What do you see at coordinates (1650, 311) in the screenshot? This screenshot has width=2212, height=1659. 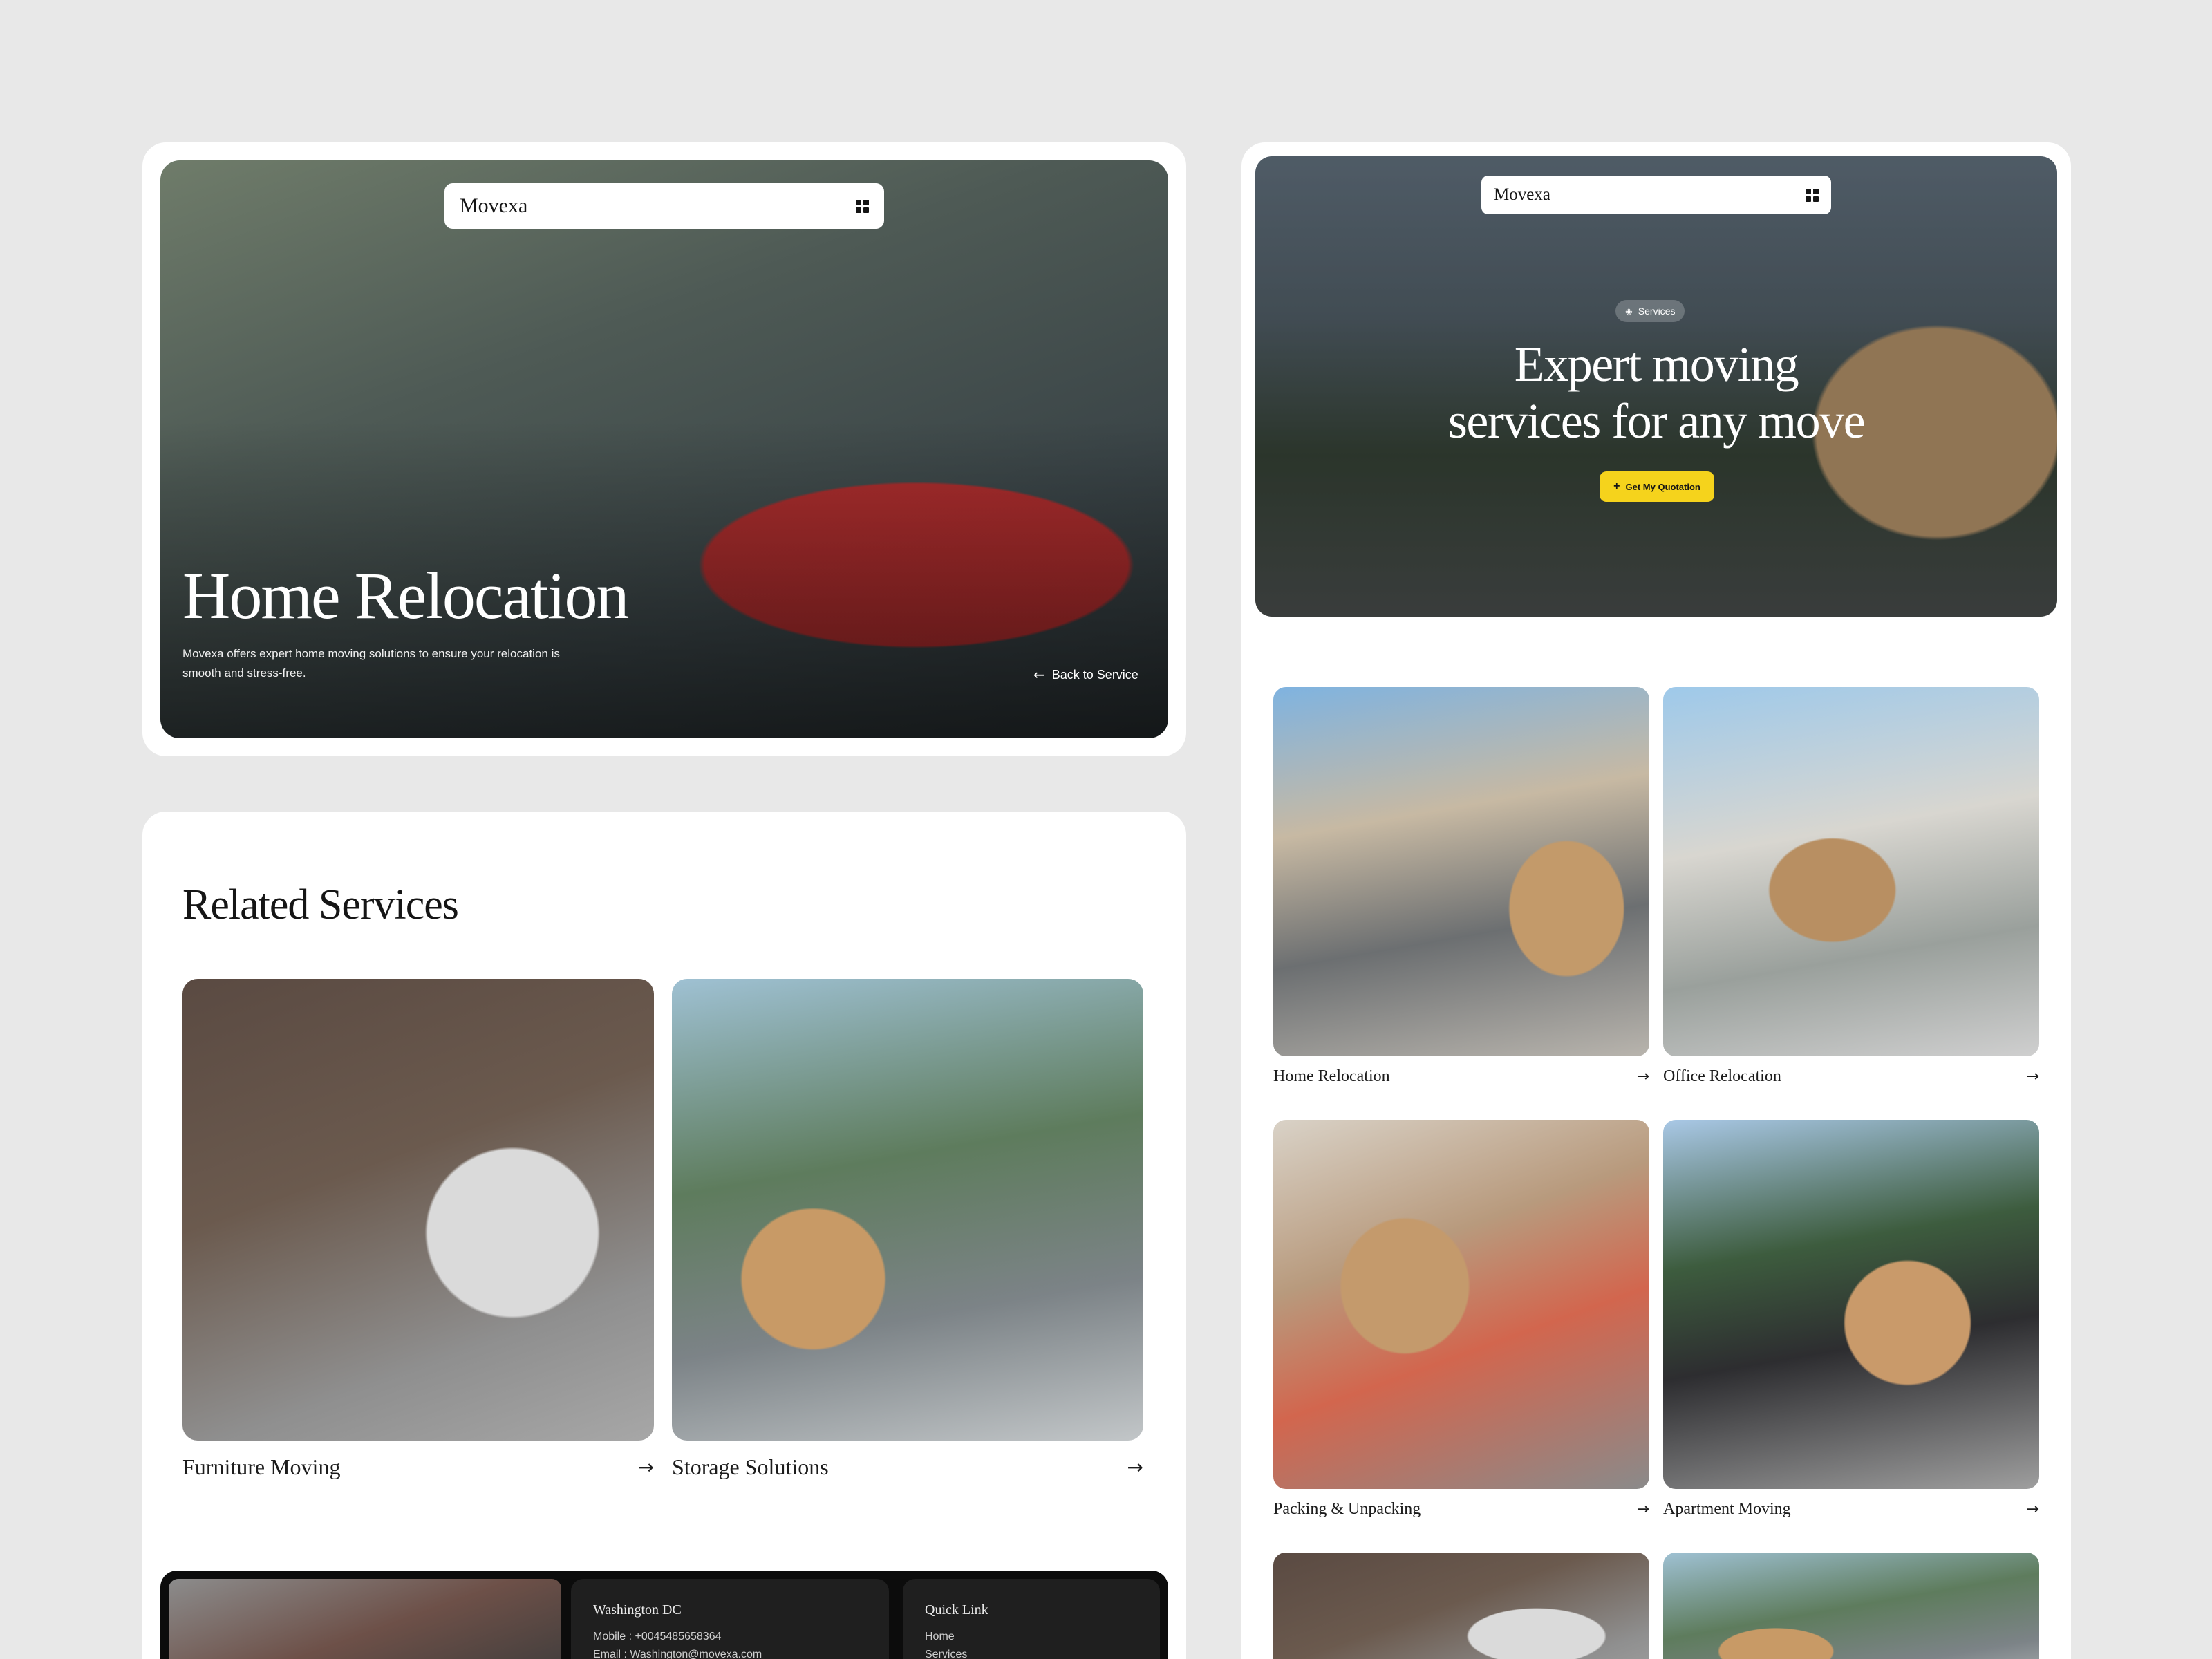 I see `services-badge: ◈ Services` at bounding box center [1650, 311].